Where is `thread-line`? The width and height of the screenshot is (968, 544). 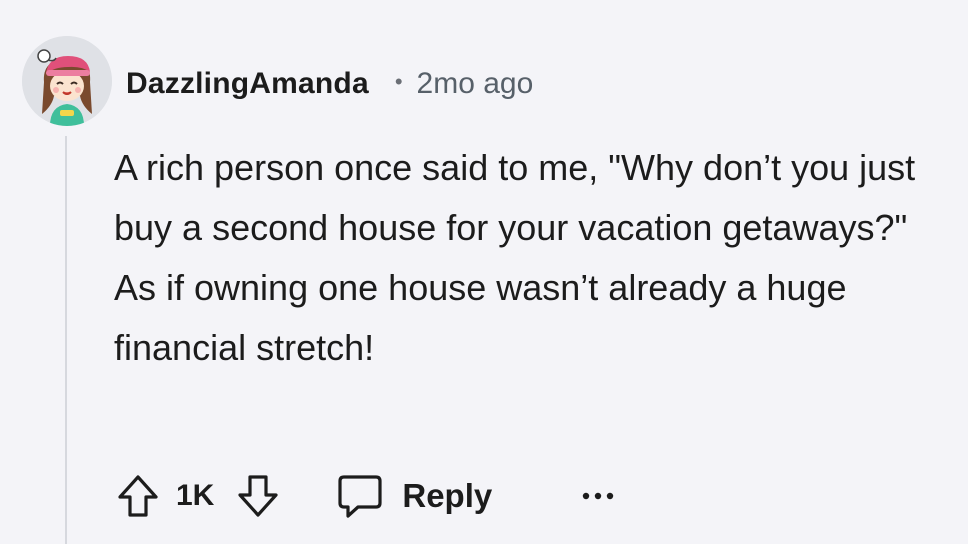 thread-line is located at coordinates (66, 340).